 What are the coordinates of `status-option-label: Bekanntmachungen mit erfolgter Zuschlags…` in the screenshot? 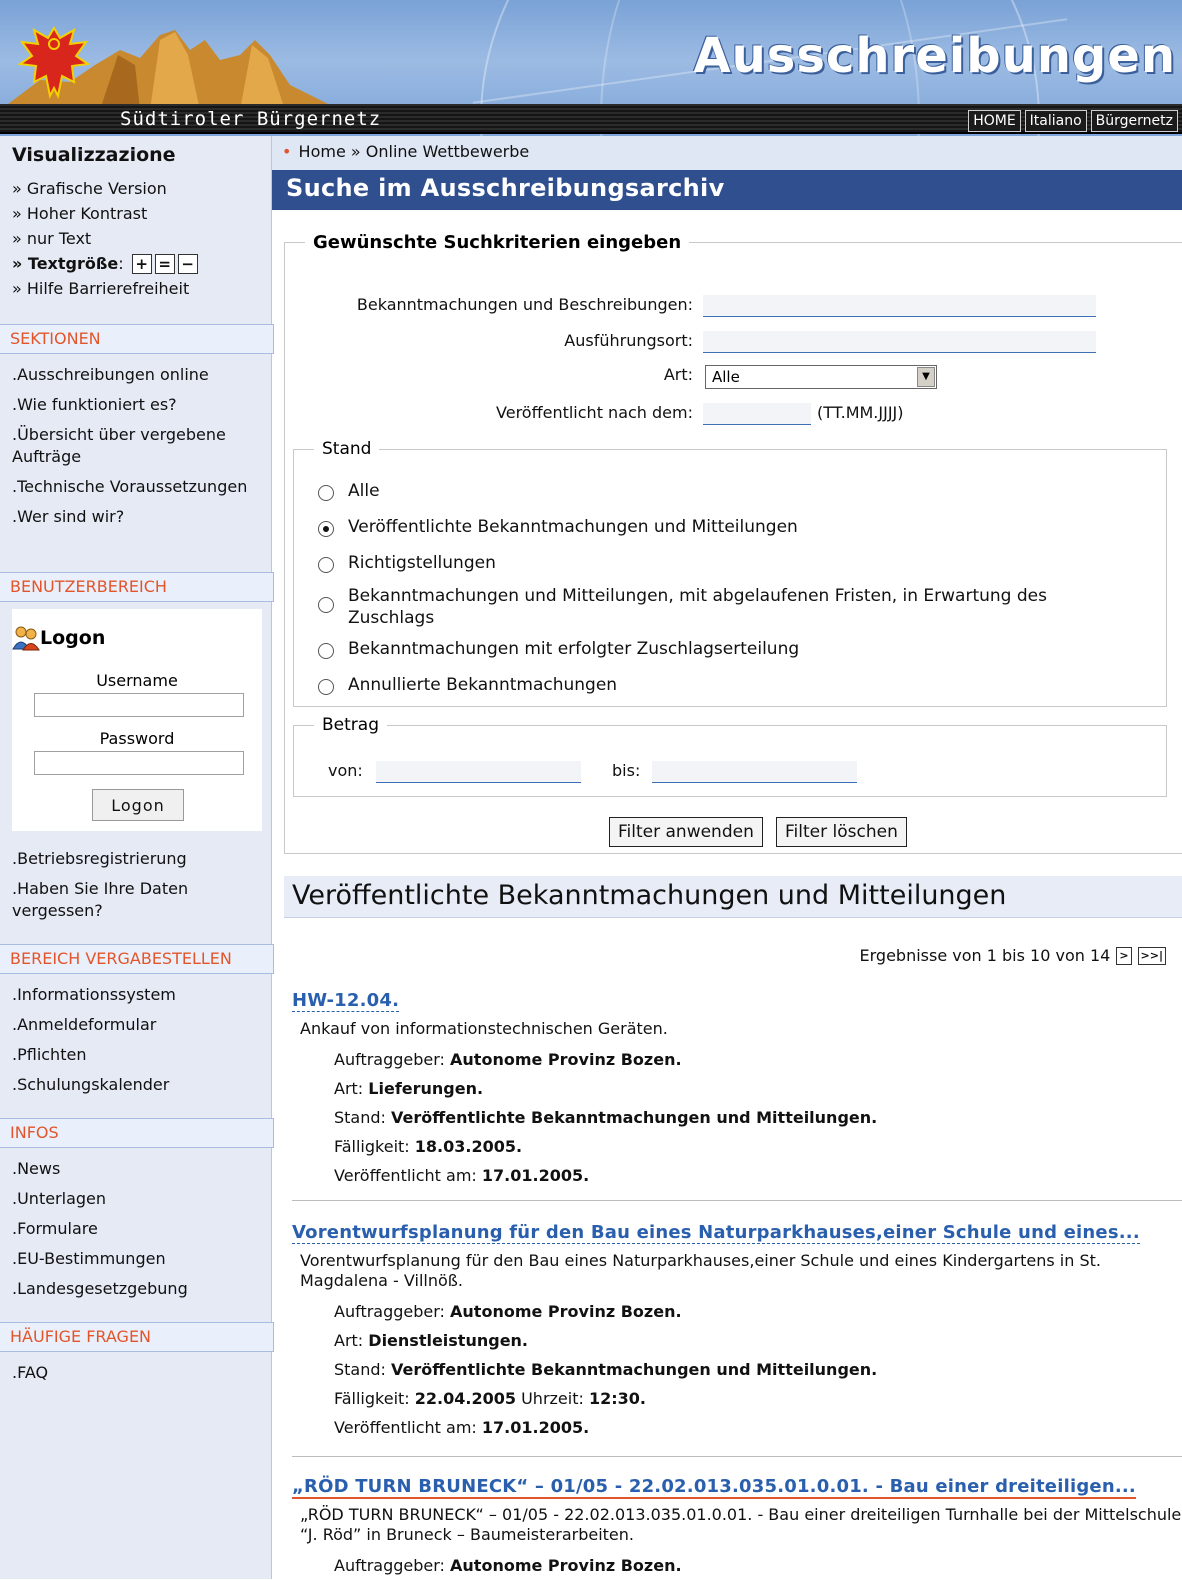 It's located at (574, 649).